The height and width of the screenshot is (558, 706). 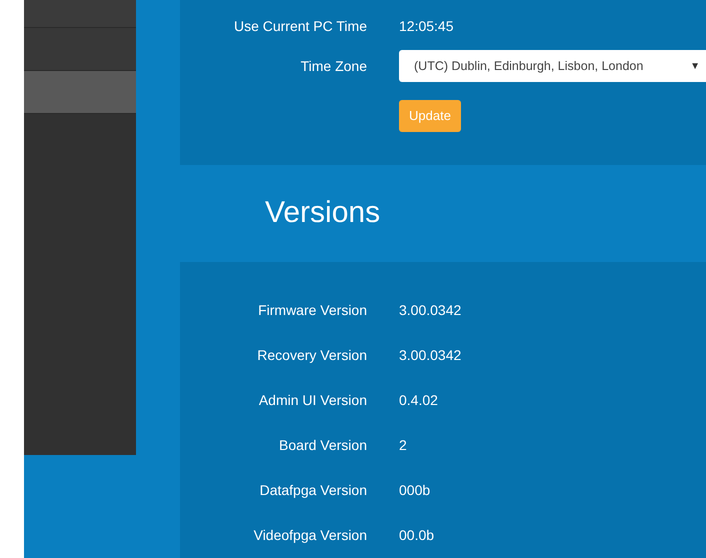 I want to click on timezone-select: (UTC) Dublin, Edinburgh, Lisbon, London ▼, so click(x=552, y=66).